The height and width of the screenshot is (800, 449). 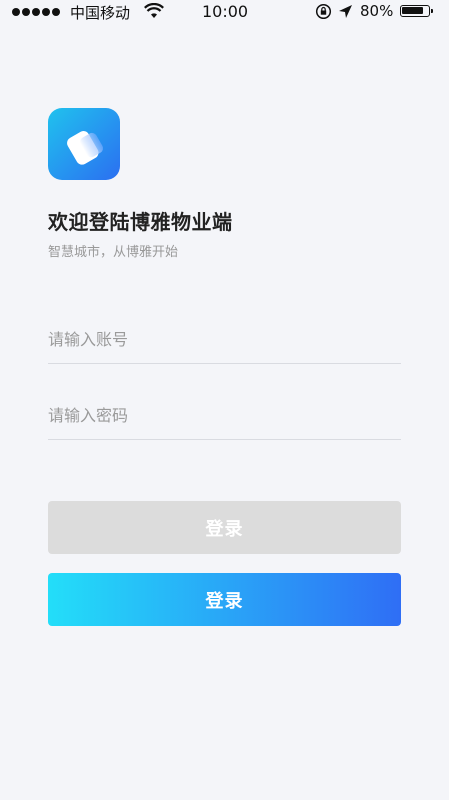 I want to click on app-logo, so click(x=84, y=144).